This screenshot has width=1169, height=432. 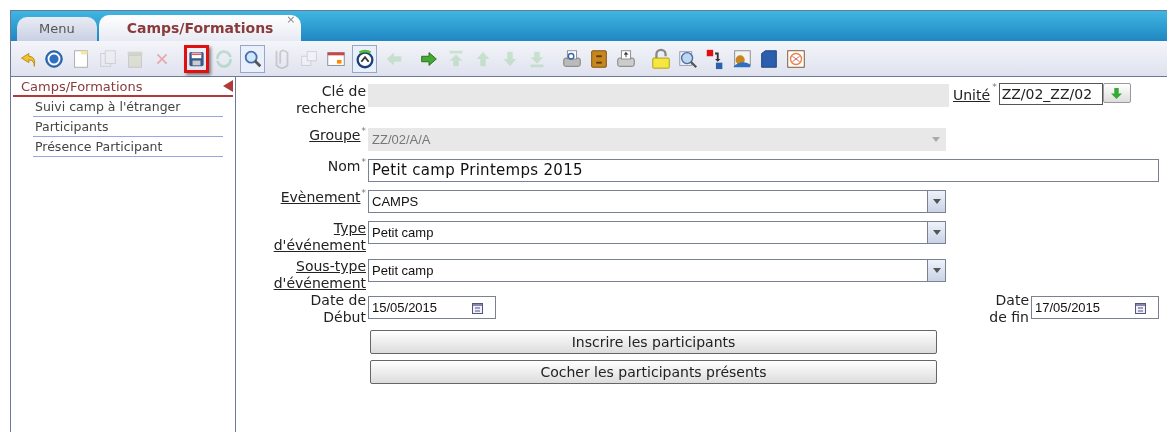 I want to click on field-label: Type d'événement, so click(x=316, y=237).